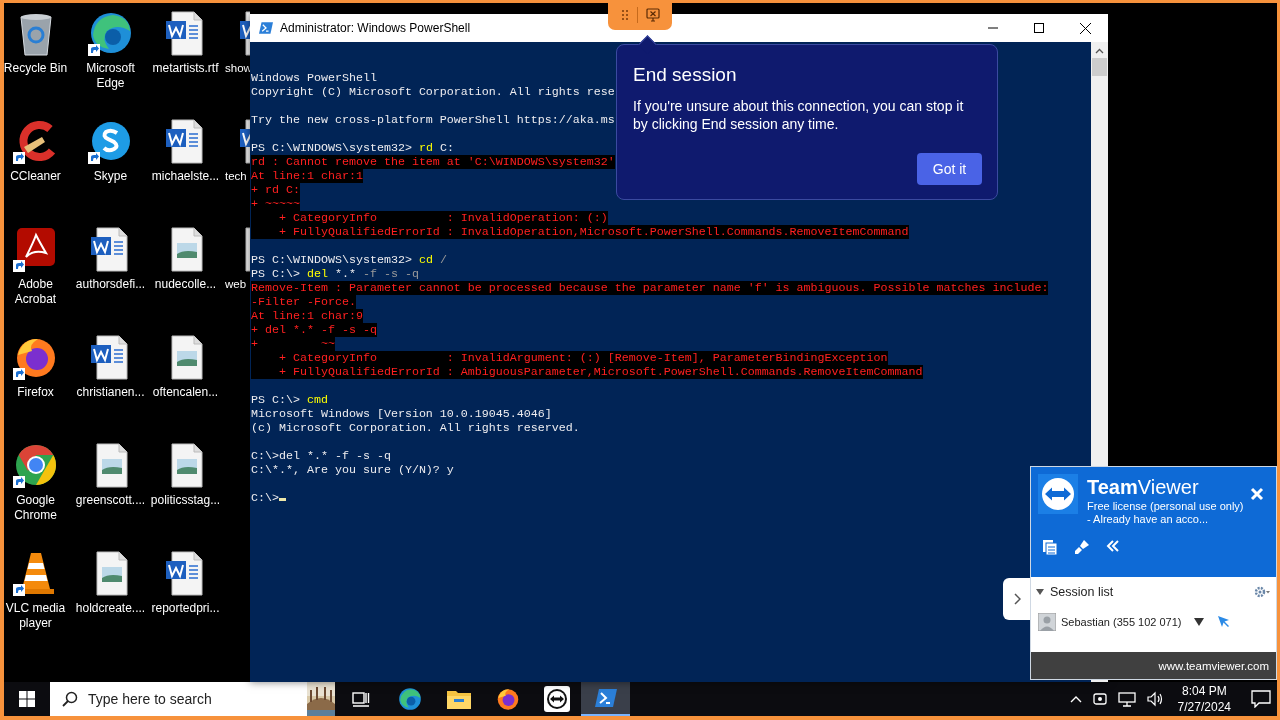 The image size is (1280, 720). Describe the element at coordinates (335, 274) in the screenshot. I see `console-line: PS C:\> del *.* -f -s -q` at that location.